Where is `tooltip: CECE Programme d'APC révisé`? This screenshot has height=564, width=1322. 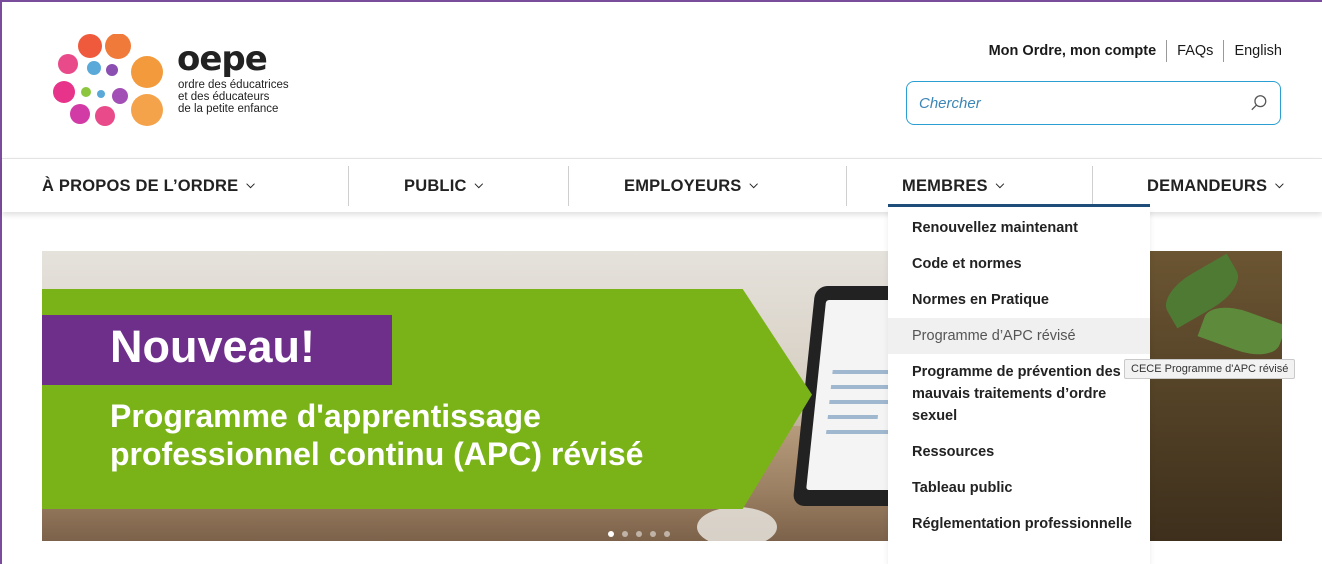
tooltip: CECE Programme d'APC révisé is located at coordinates (1210, 369).